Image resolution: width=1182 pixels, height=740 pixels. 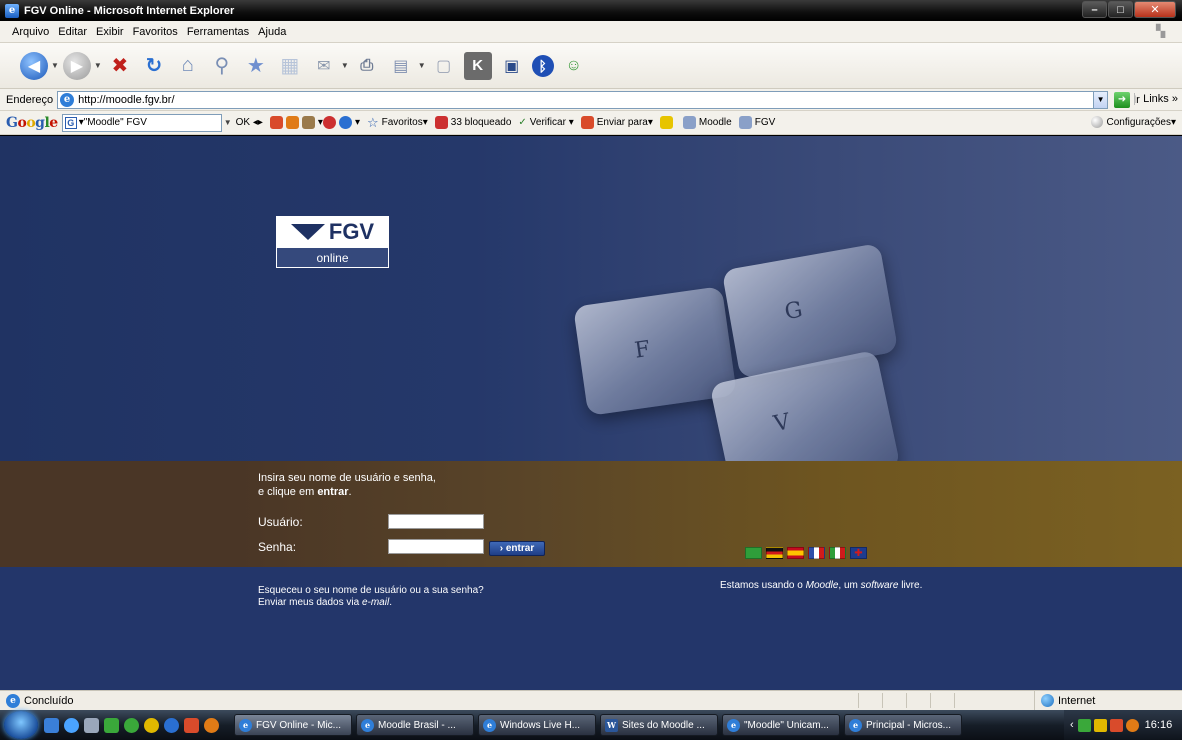 I want to click on fgv-online-logo: FGV online, so click(x=332, y=242).